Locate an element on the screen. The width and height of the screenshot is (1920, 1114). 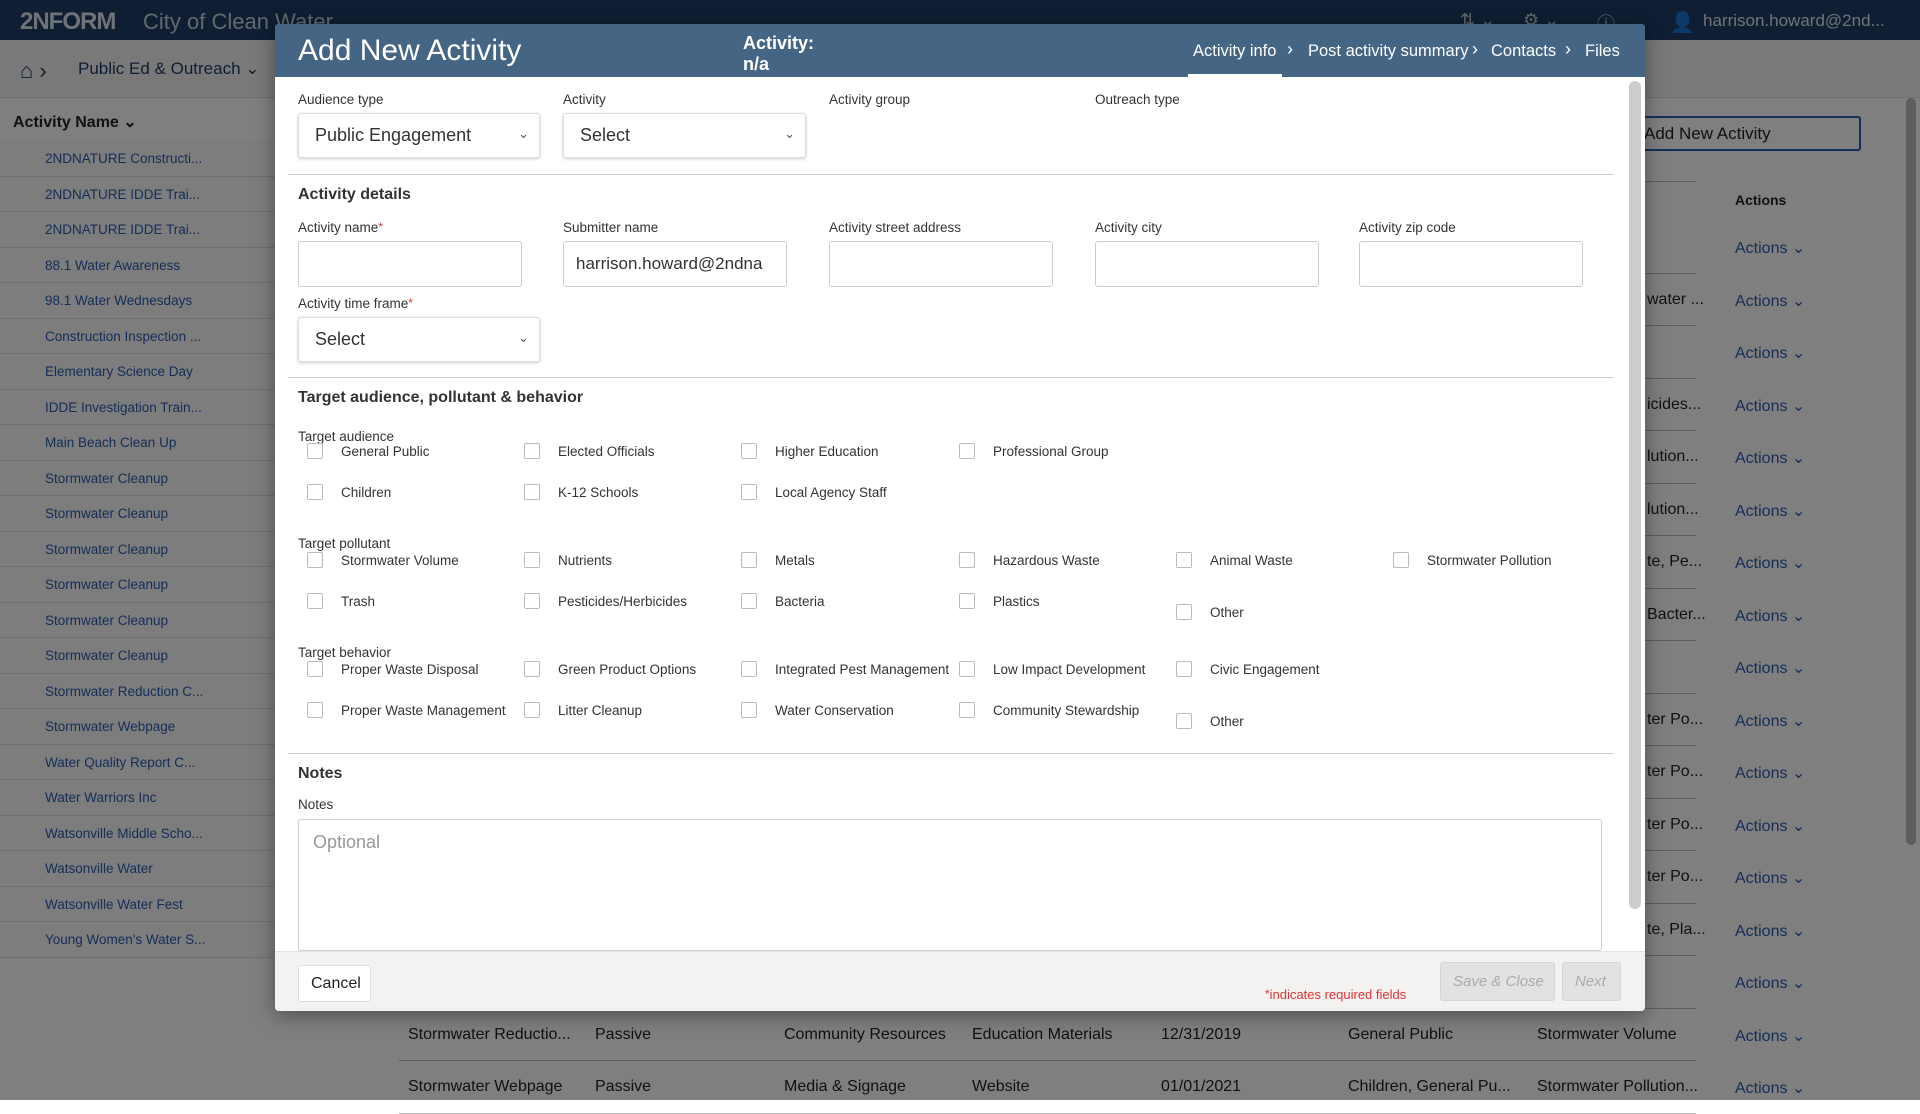
street-address-label: Activity street address is located at coordinates (895, 227).